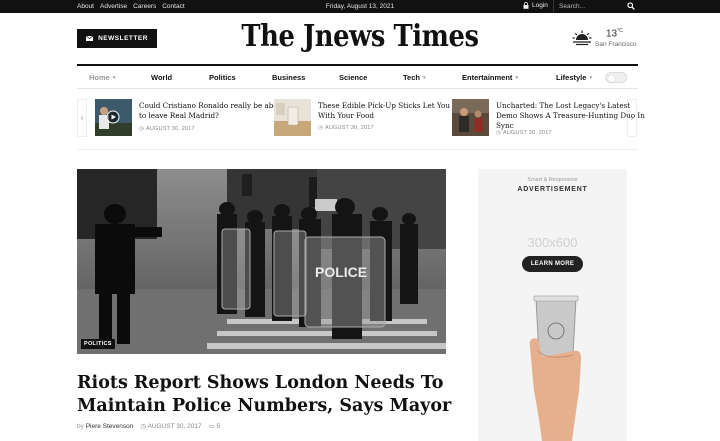 The image size is (720, 441). I want to click on ad-size: 300x600, so click(552, 242).